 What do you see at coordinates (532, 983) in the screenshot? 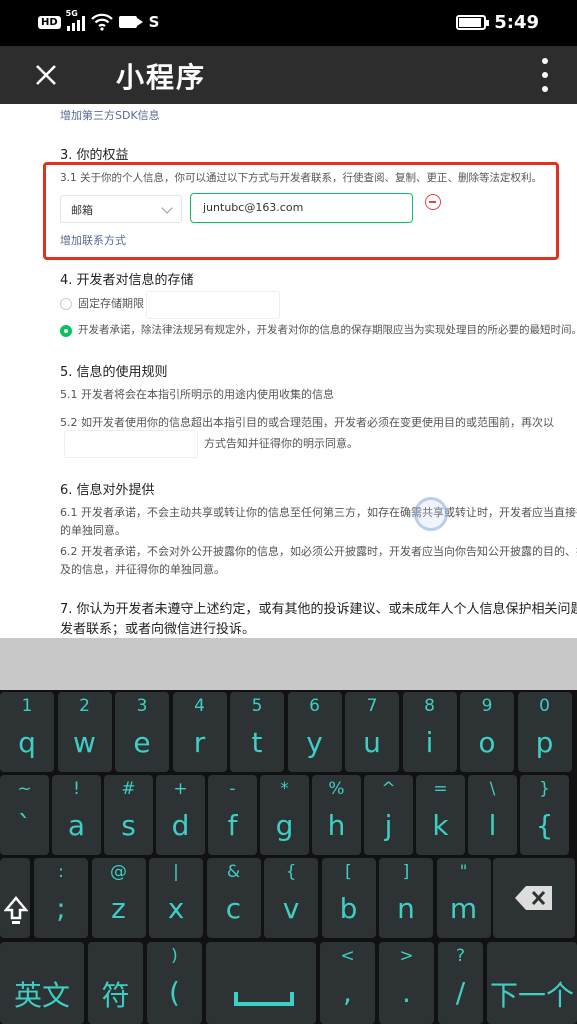
I see `next-key: 下一个` at bounding box center [532, 983].